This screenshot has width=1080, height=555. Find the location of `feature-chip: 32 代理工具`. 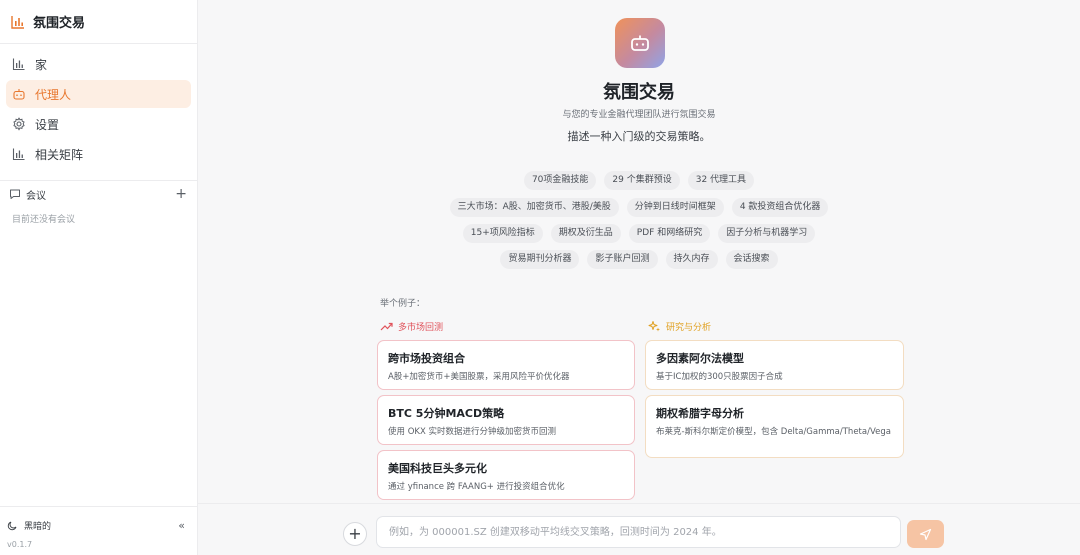

feature-chip: 32 代理工具 is located at coordinates (721, 180).